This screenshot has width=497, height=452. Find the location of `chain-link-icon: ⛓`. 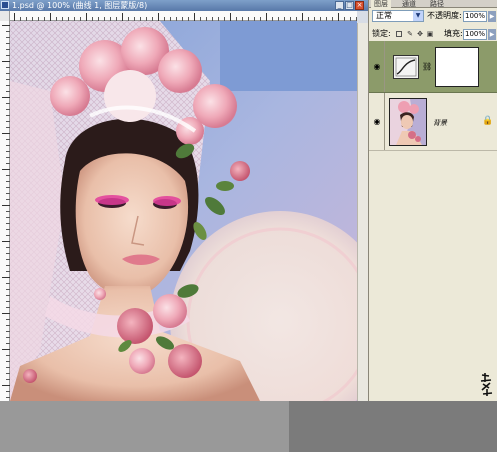

chain-link-icon: ⛓ is located at coordinates (427, 66).